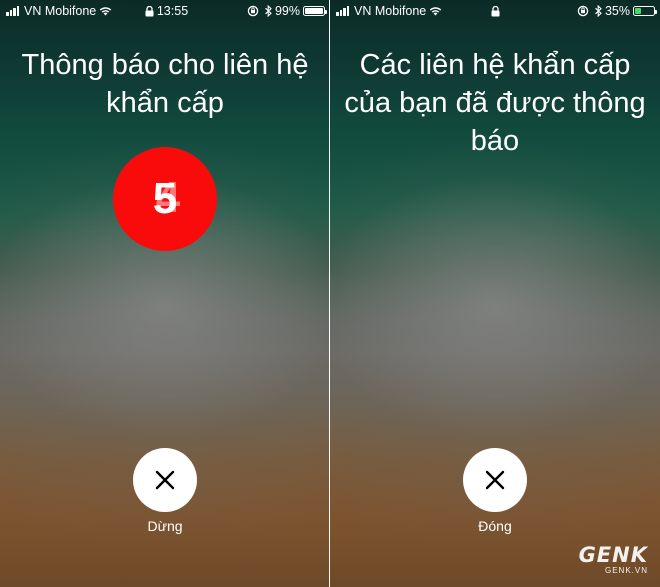 The image size is (660, 587). Describe the element at coordinates (165, 84) in the screenshot. I see `screen-title: Thông báo cho liên hệ khẩn cấp` at that location.